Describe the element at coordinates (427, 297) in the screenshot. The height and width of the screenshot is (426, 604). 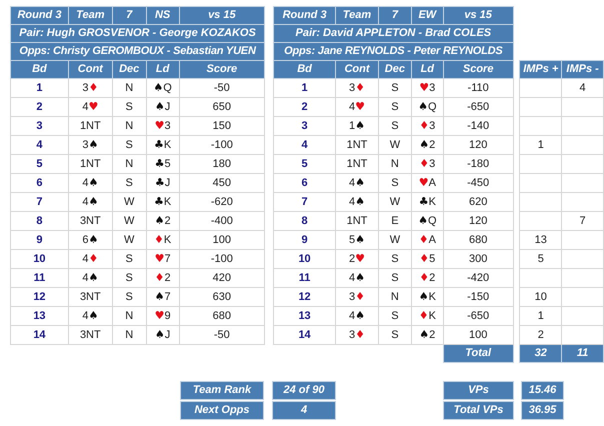
I see `lead-cell: ♠K` at that location.